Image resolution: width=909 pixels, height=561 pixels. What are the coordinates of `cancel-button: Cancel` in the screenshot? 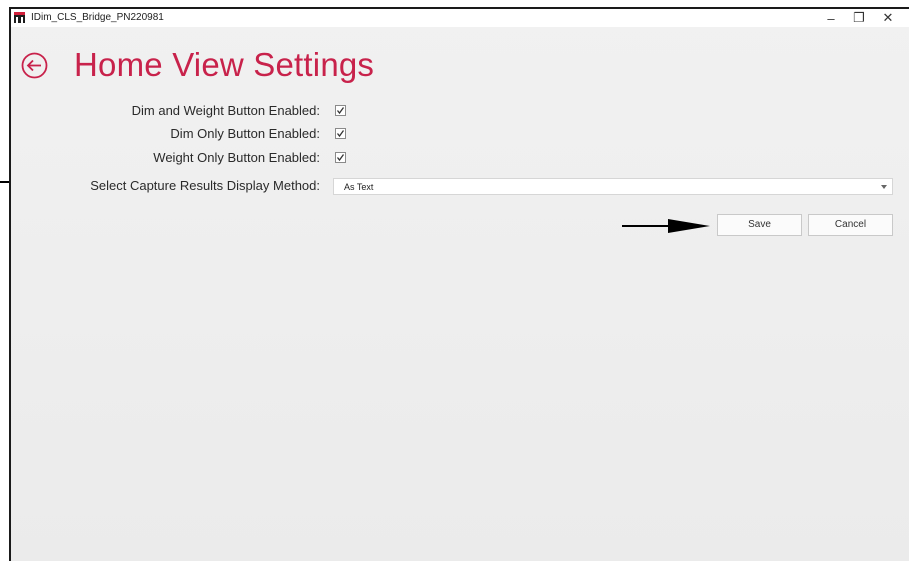 It's located at (850, 225).